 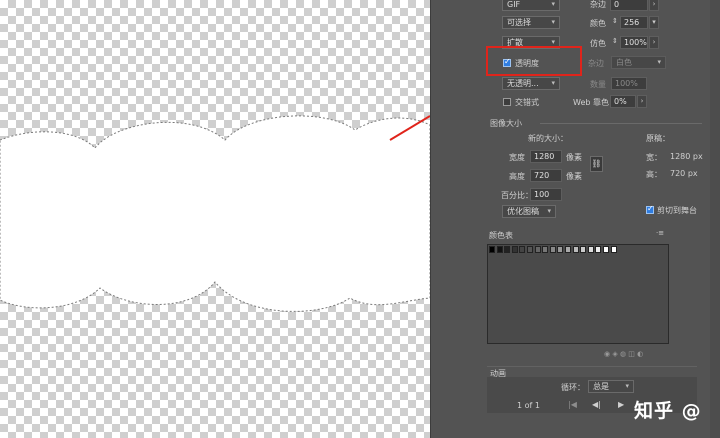 I want to click on watermark-text: 知乎 @, so click(x=668, y=411).